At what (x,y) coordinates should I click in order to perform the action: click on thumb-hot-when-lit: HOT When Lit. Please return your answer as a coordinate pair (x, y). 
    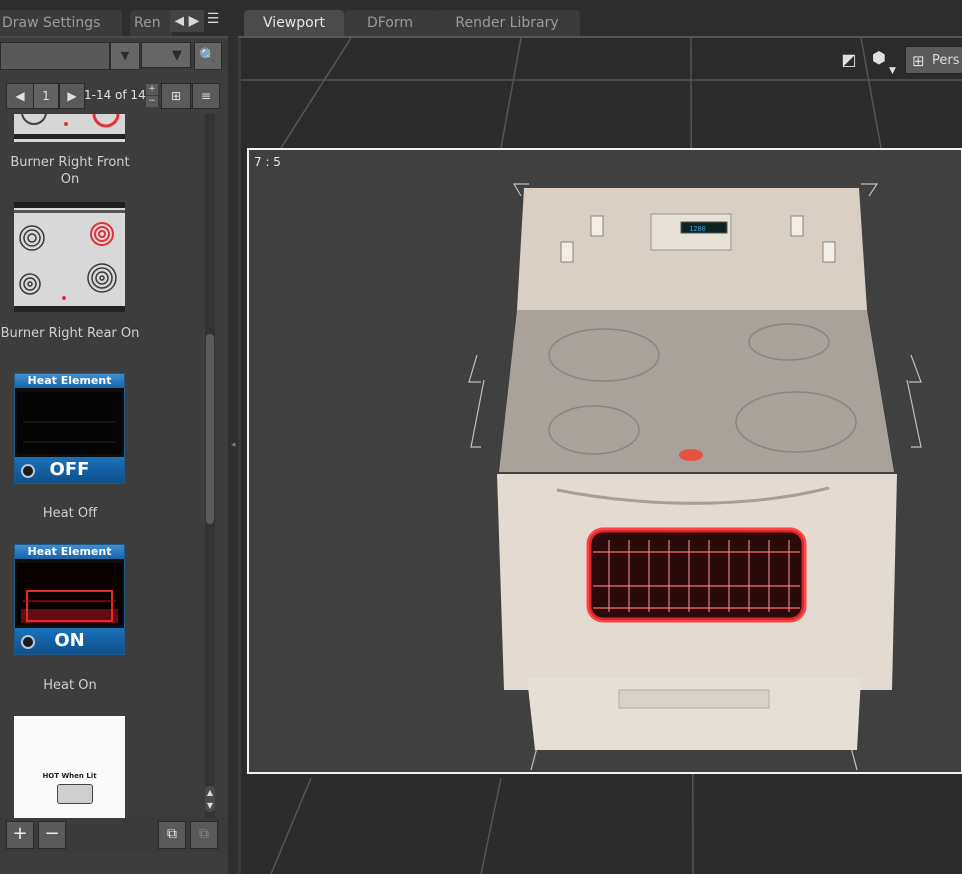
    Looking at the image, I should click on (69, 767).